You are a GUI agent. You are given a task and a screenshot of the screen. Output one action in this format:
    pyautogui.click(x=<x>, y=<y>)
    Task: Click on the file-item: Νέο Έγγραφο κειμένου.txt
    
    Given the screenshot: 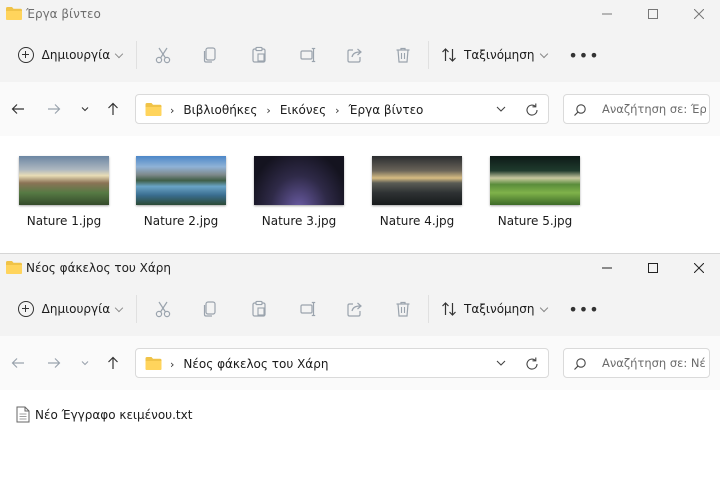 What is the action you would take?
    pyautogui.click(x=104, y=414)
    